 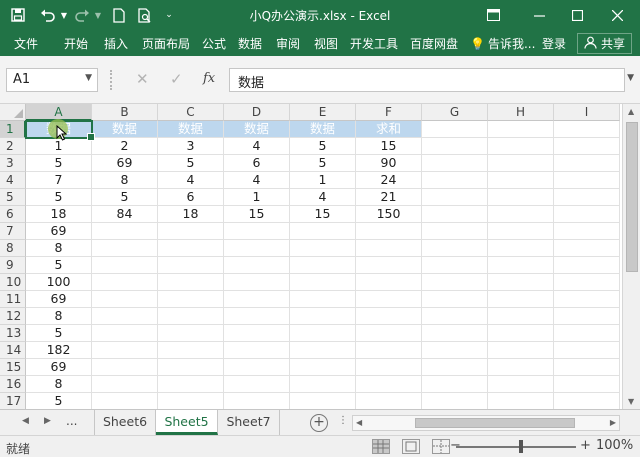 What do you see at coordinates (389, 299) in the screenshot?
I see `cell-f11` at bounding box center [389, 299].